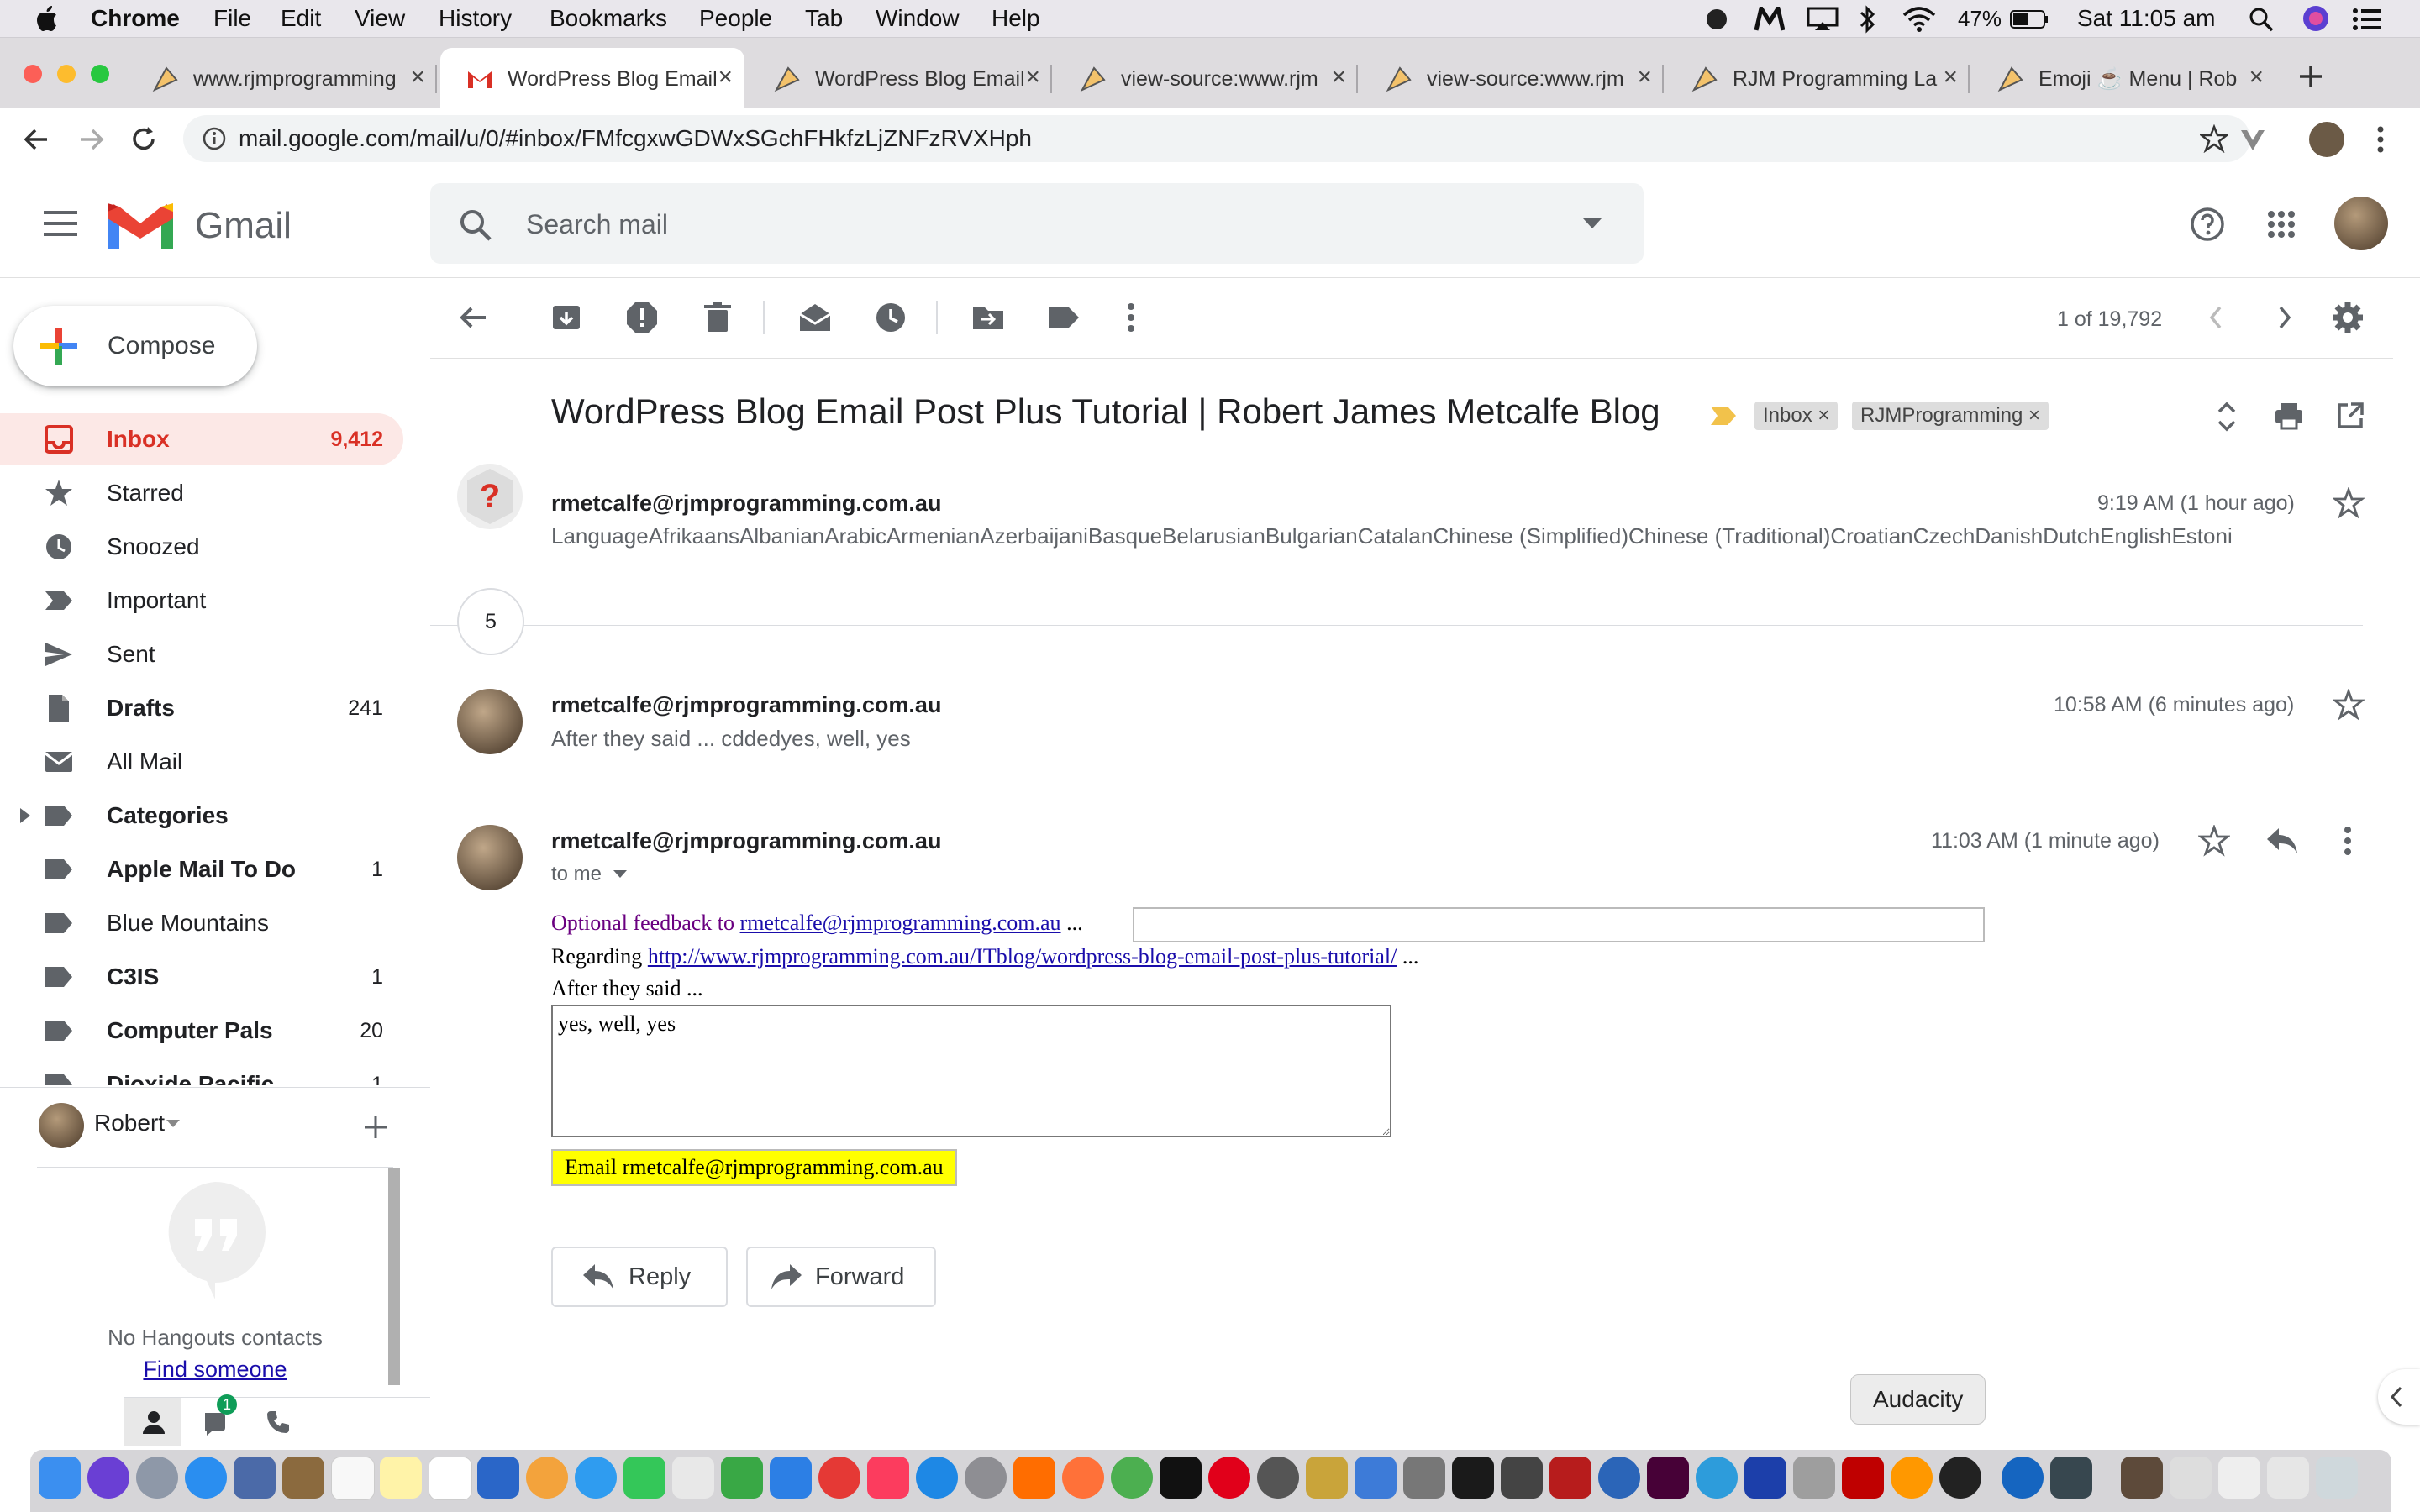 Image resolution: width=2420 pixels, height=1512 pixels. Describe the element at coordinates (1668, 1478) in the screenshot. I see `adobe-xd-icon` at that location.